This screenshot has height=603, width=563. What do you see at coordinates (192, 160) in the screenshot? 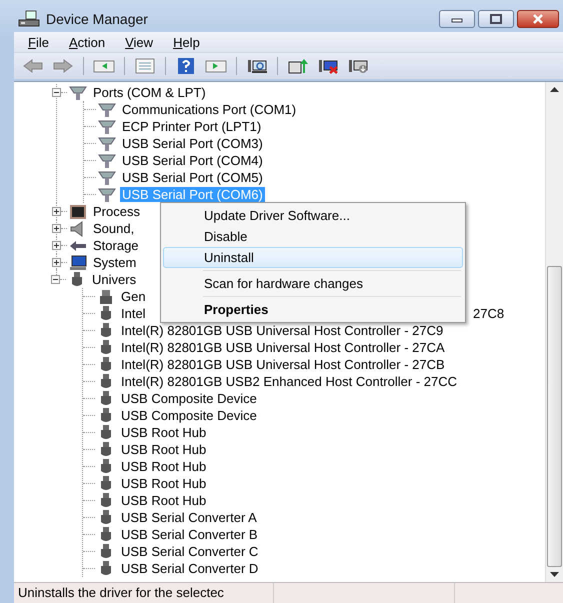
I see `tree-item: USB Serial Port (COM4)` at bounding box center [192, 160].